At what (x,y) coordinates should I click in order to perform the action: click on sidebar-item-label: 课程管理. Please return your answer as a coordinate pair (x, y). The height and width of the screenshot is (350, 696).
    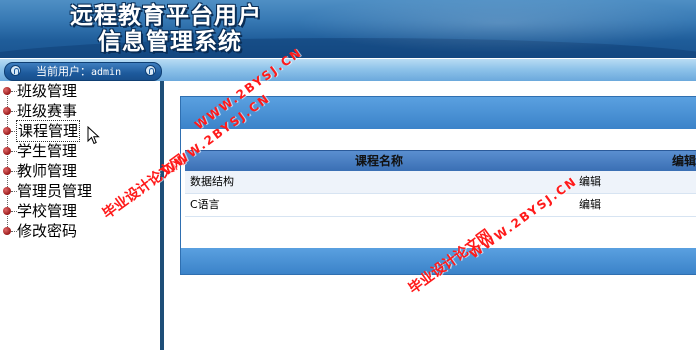
    Looking at the image, I should click on (48, 131).